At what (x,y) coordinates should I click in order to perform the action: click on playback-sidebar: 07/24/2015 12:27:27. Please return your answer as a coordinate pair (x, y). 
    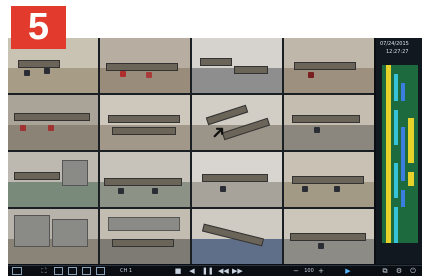
    Looking at the image, I should click on (399, 151).